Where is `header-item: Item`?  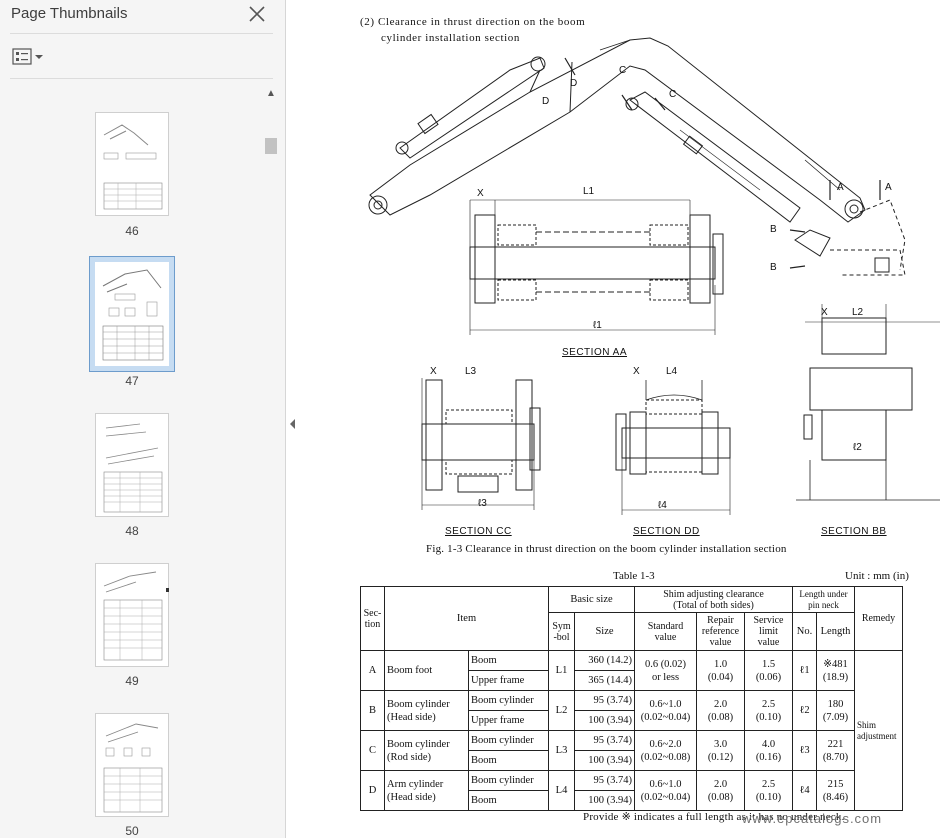
header-item: Item is located at coordinates (466, 618).